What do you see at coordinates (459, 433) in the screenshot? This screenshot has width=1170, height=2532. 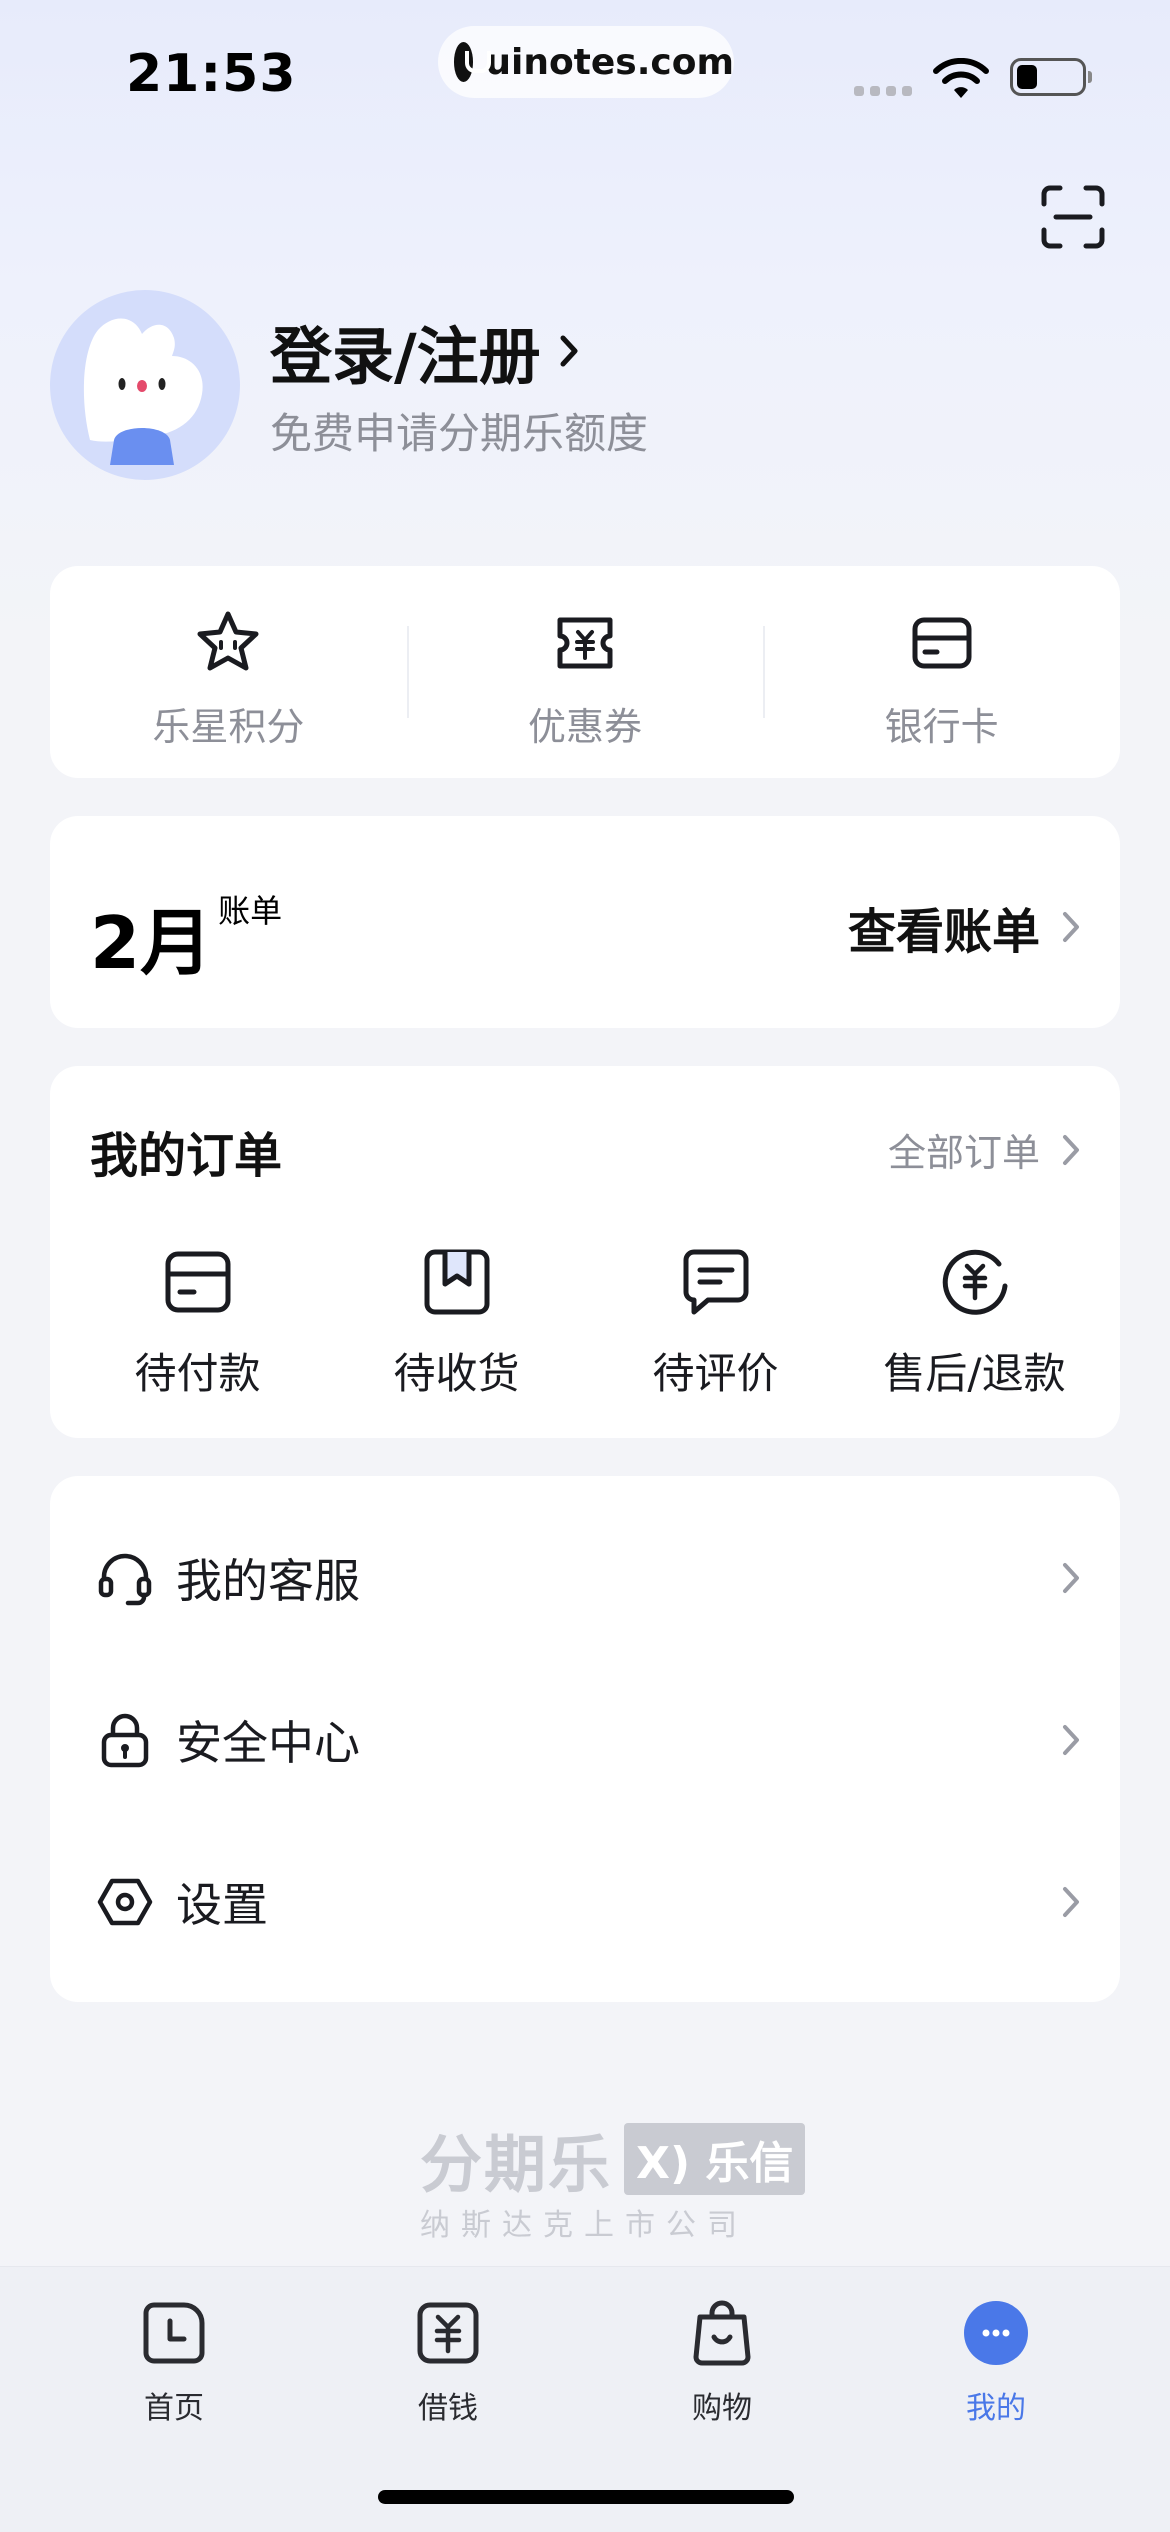 I see `login-subtitle: 免费申请分期乐额度` at bounding box center [459, 433].